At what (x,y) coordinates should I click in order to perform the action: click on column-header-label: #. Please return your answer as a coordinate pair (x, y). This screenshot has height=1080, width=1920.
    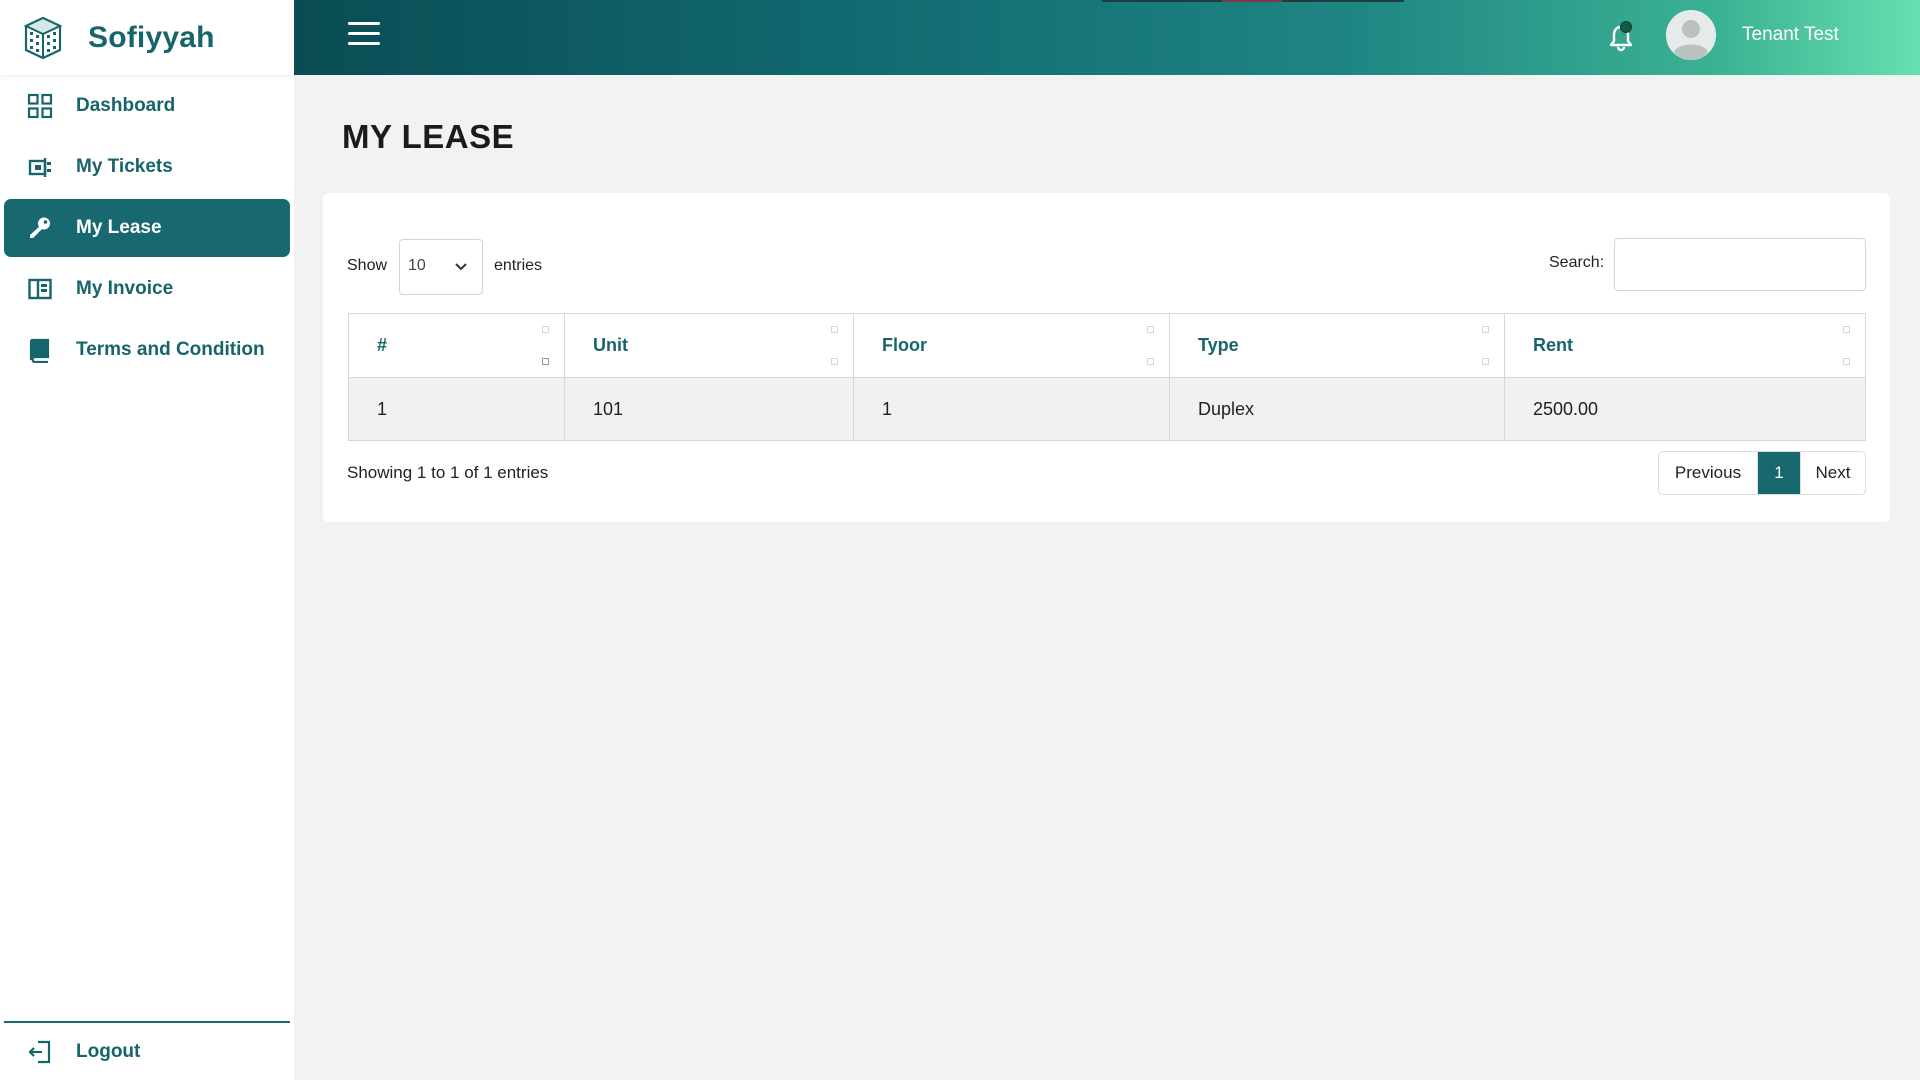
    Looking at the image, I should click on (382, 345).